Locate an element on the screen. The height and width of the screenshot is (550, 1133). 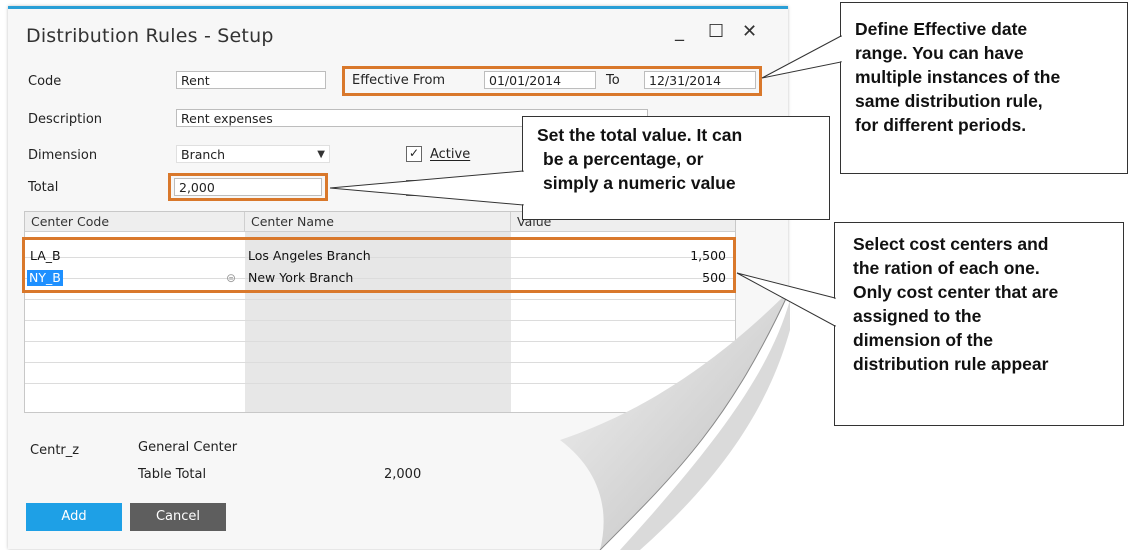
callout-centers-line1: Select cost centers and is located at coordinates (951, 244).